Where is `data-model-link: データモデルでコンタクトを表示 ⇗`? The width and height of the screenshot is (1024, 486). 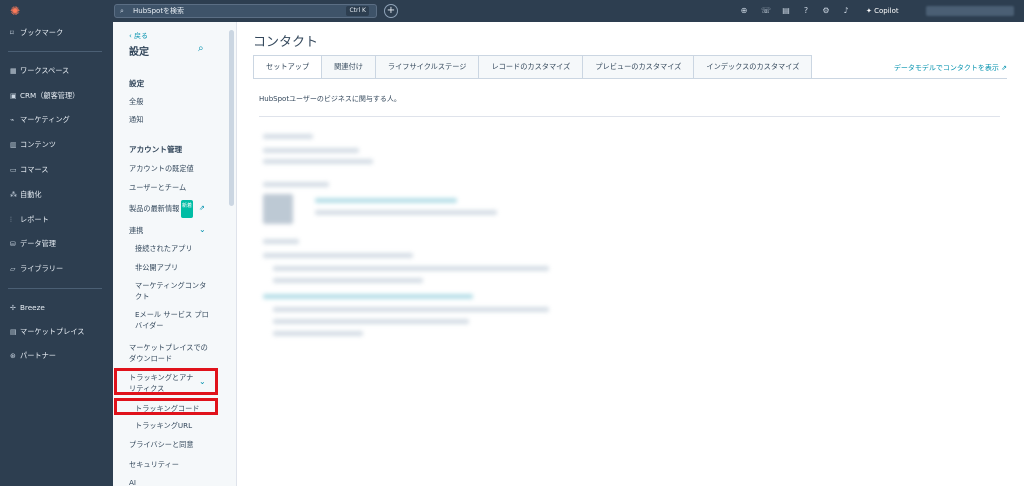
data-model-link: データモデルでコンタクトを表示 ⇗ is located at coordinates (950, 68).